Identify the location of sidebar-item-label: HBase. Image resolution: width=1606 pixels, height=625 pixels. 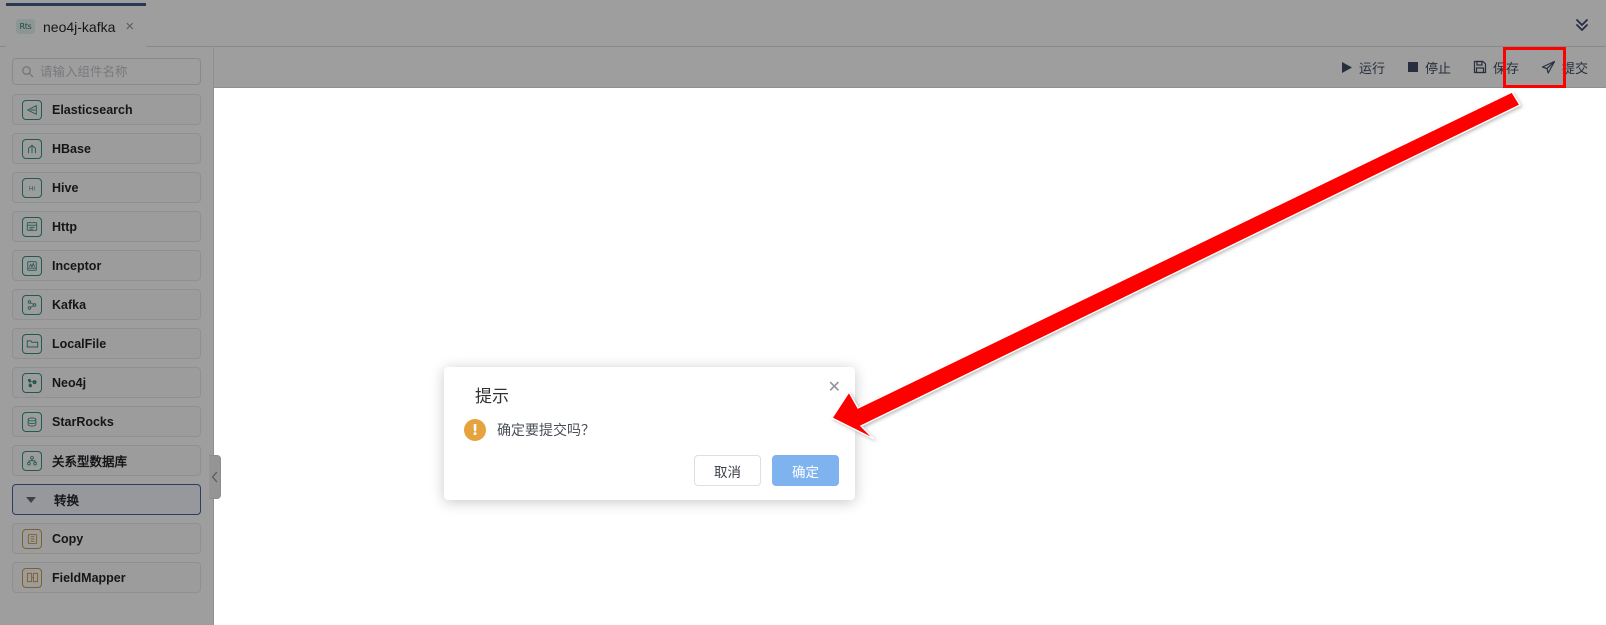
(71, 148).